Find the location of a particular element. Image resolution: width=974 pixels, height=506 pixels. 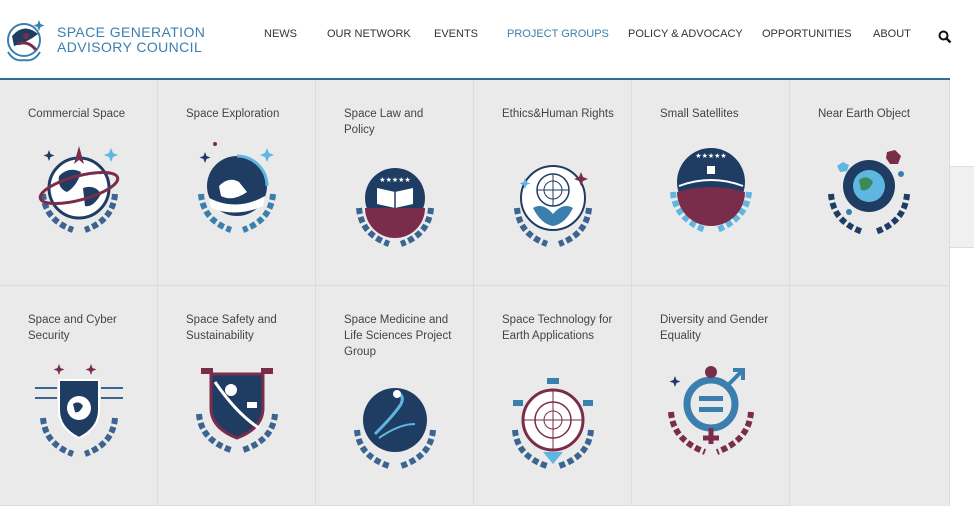

space-technology-emblem-icon is located at coordinates (553, 423).